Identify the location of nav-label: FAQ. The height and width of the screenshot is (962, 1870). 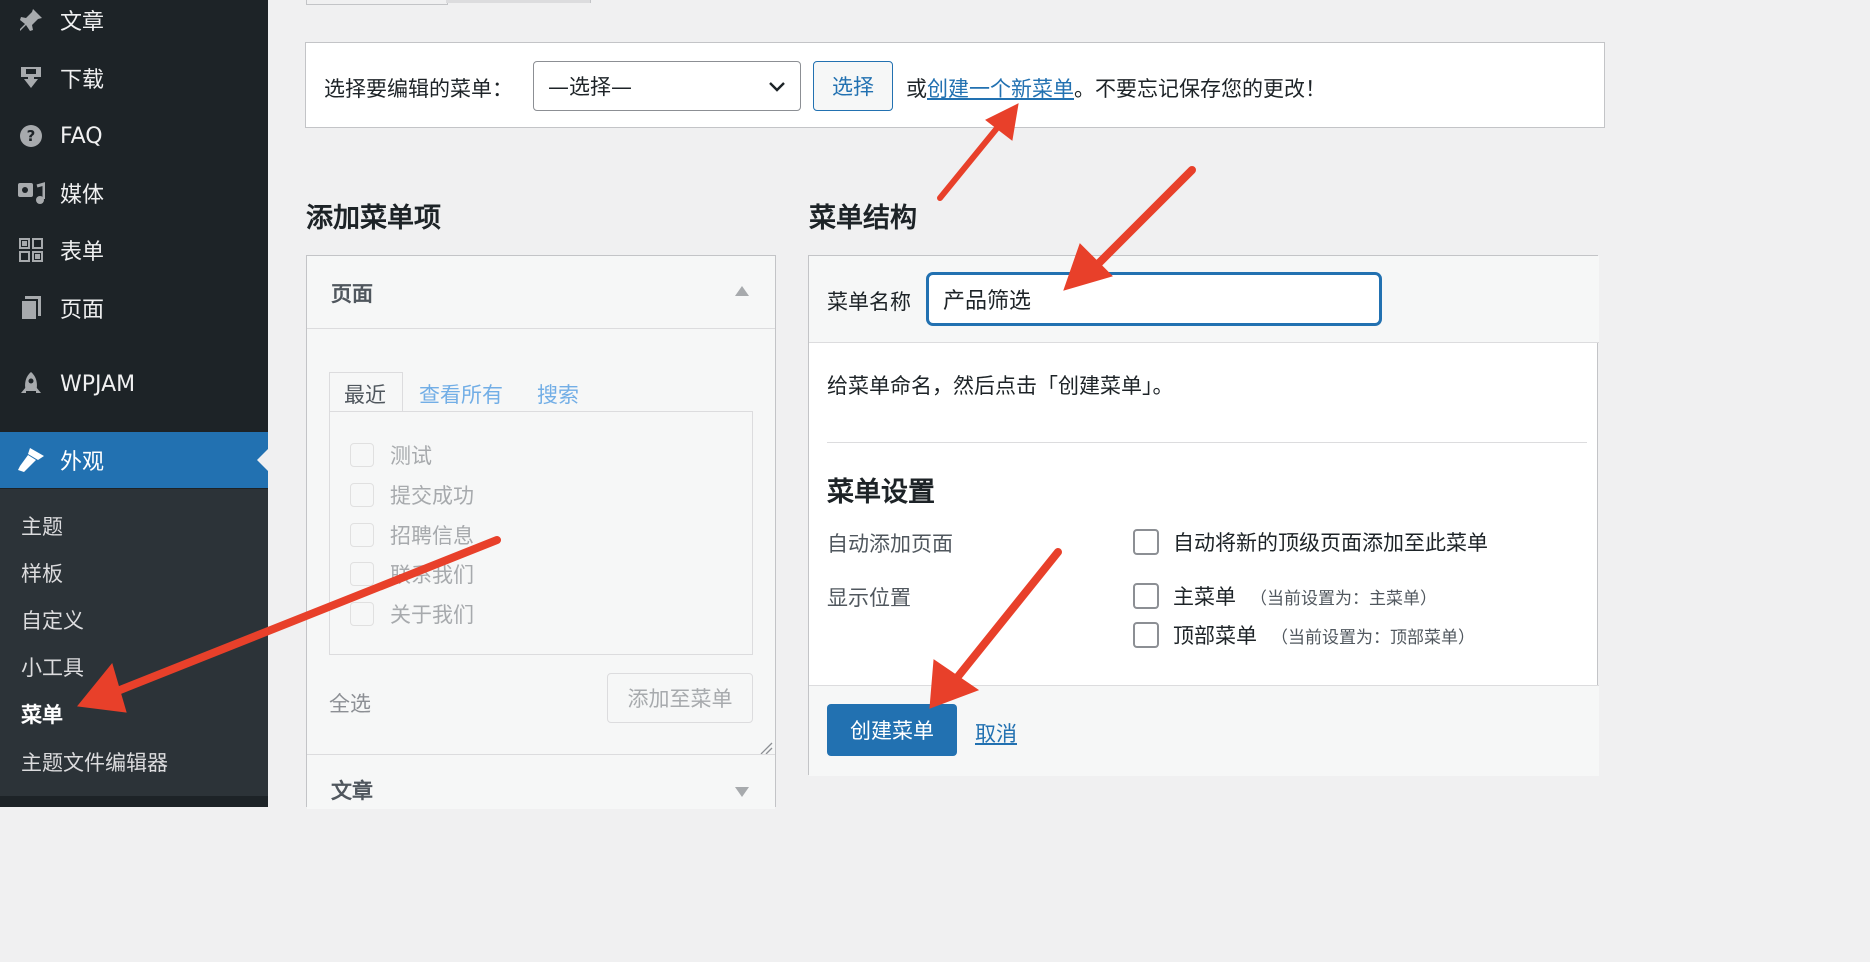
(81, 136).